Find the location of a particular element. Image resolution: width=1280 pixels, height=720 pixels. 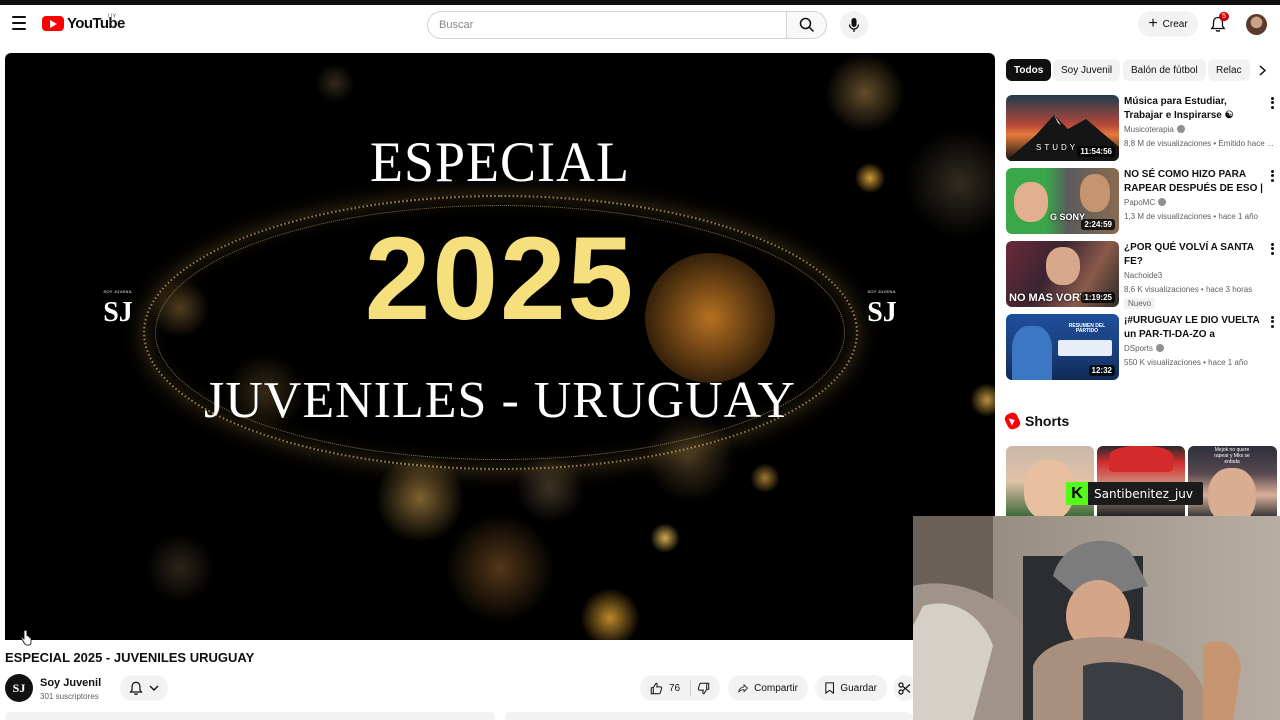

menu-icon is located at coordinates (19, 23).